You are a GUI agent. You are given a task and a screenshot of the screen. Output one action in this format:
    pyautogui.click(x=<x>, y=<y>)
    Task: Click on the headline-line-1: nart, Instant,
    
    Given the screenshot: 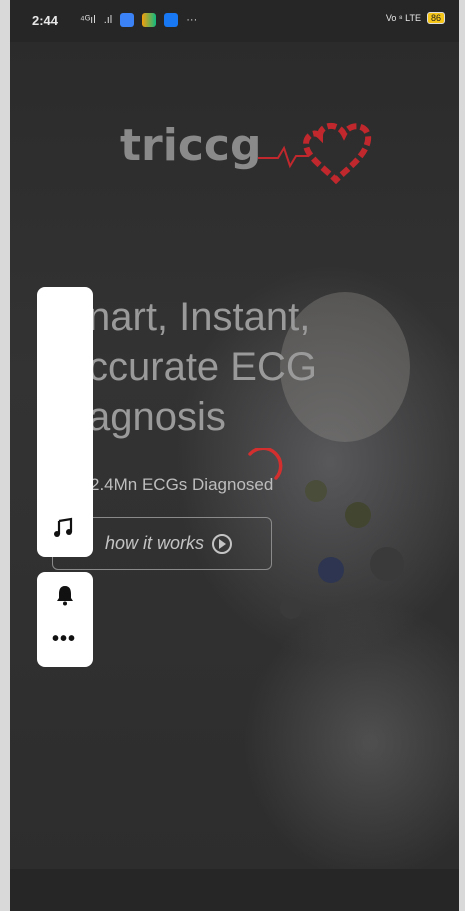 What is the action you would take?
    pyautogui.click(x=199, y=317)
    